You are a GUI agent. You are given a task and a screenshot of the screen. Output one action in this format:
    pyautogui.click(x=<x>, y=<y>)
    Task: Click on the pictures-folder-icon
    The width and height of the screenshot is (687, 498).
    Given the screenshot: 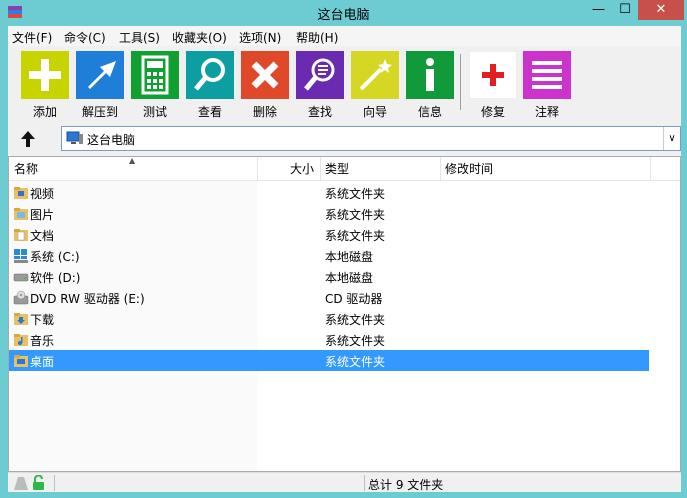 What is the action you would take?
    pyautogui.click(x=21, y=213)
    